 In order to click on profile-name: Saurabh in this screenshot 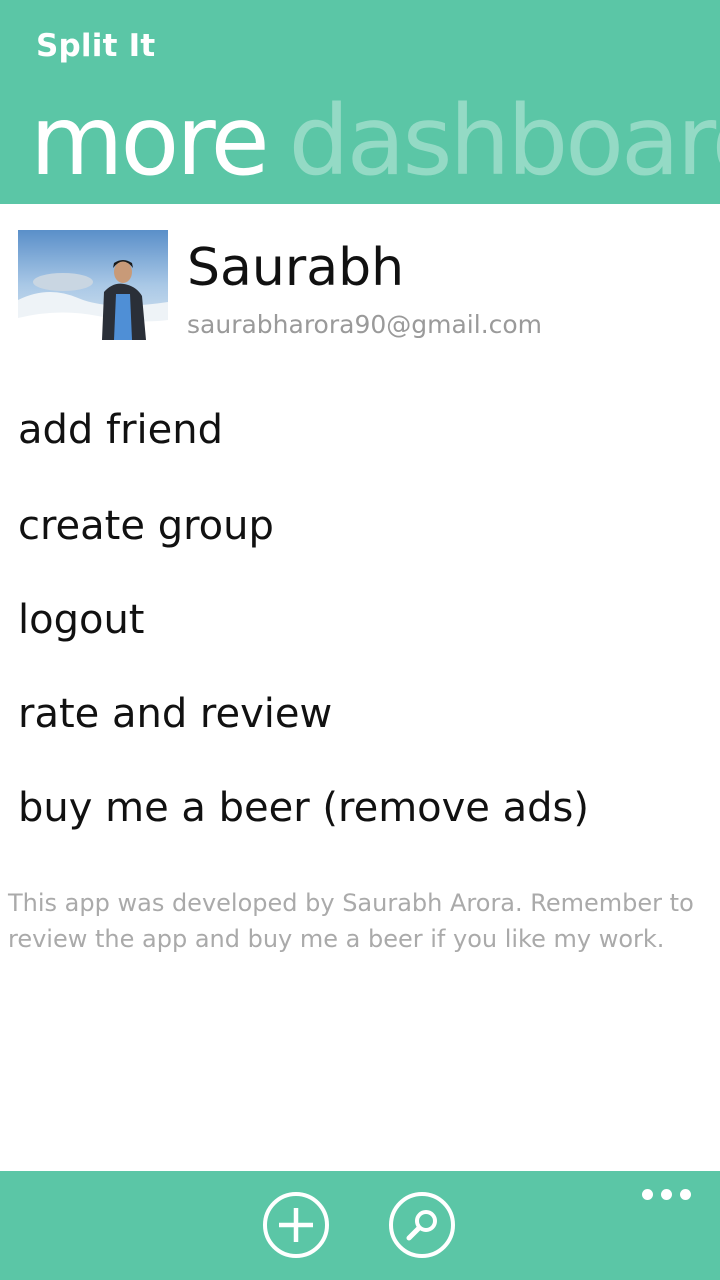, I will do `click(296, 268)`.